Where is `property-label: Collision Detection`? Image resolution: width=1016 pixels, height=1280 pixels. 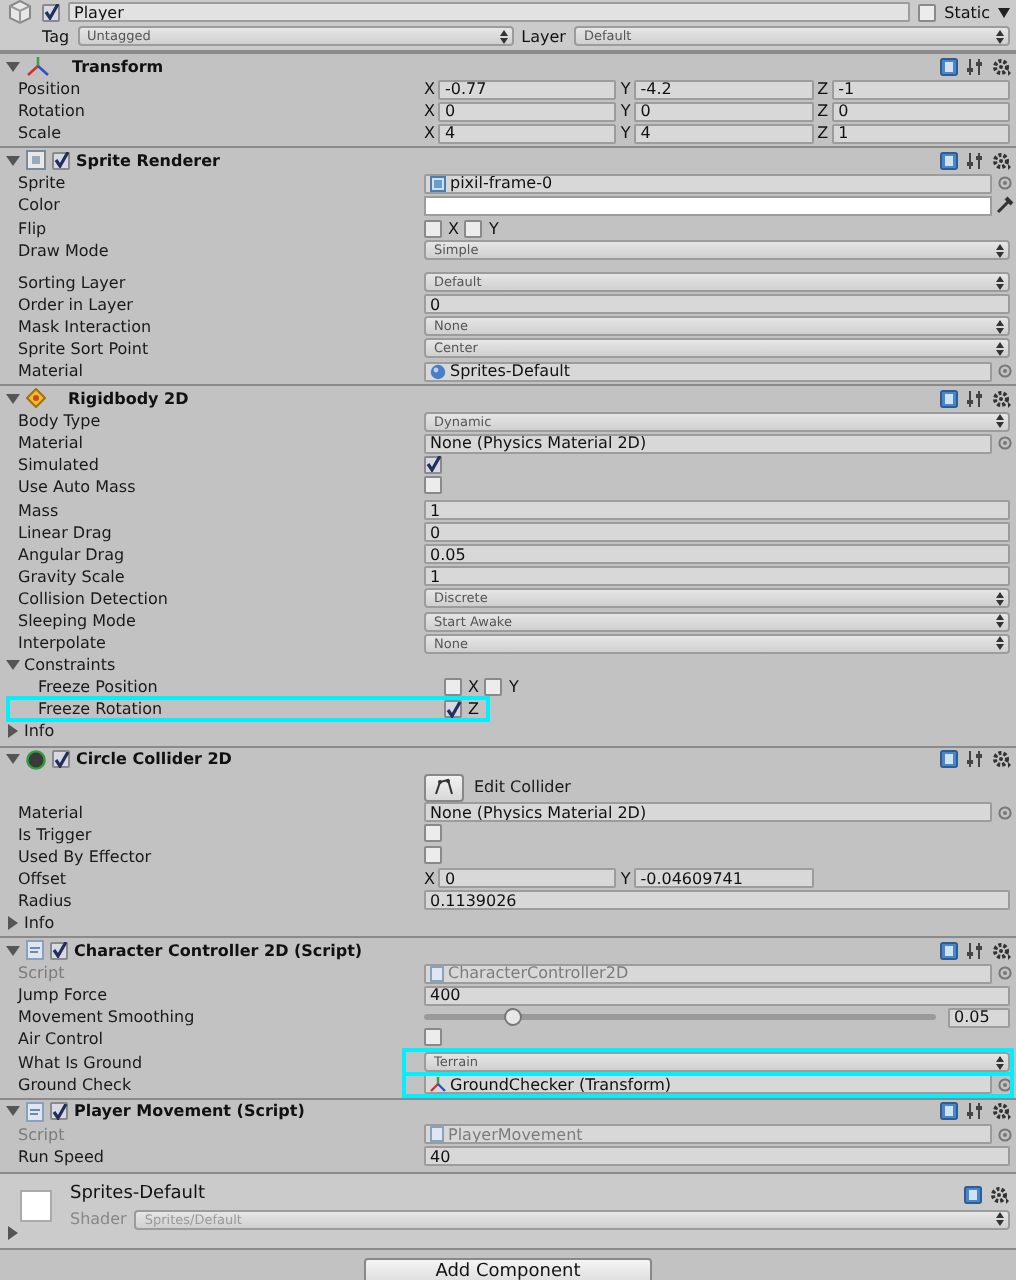
property-label: Collision Detection is located at coordinates (94, 598).